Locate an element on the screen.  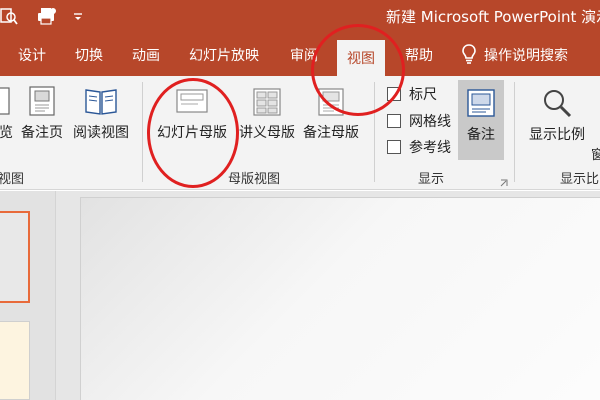
reading-view-button: 阅读视图 is located at coordinates (101, 114).